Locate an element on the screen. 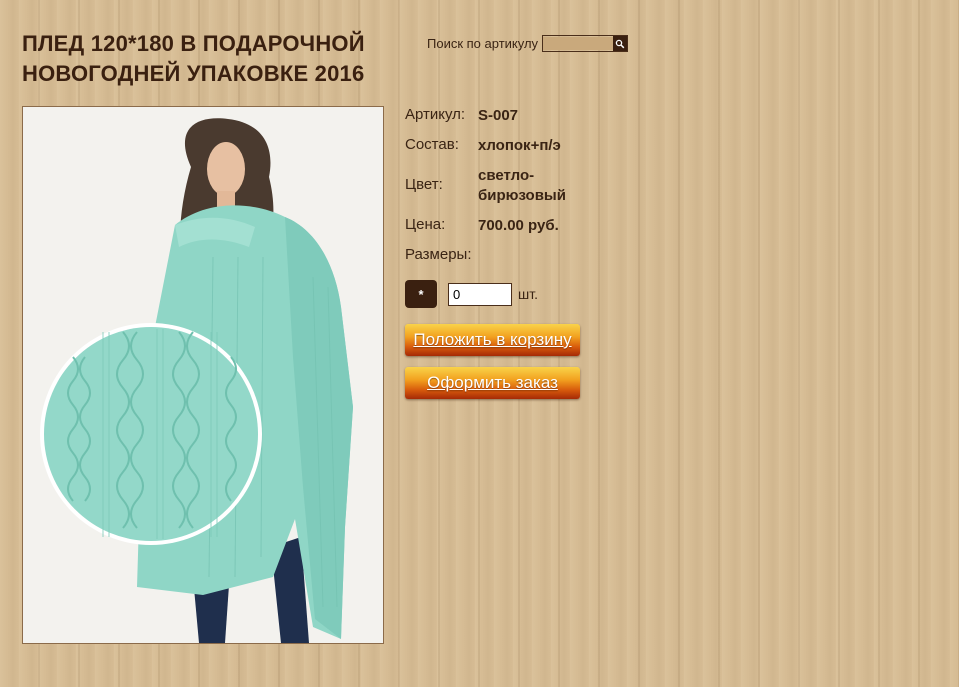  composition-row: Состав: хлопок+п/э is located at coordinates (496, 146).